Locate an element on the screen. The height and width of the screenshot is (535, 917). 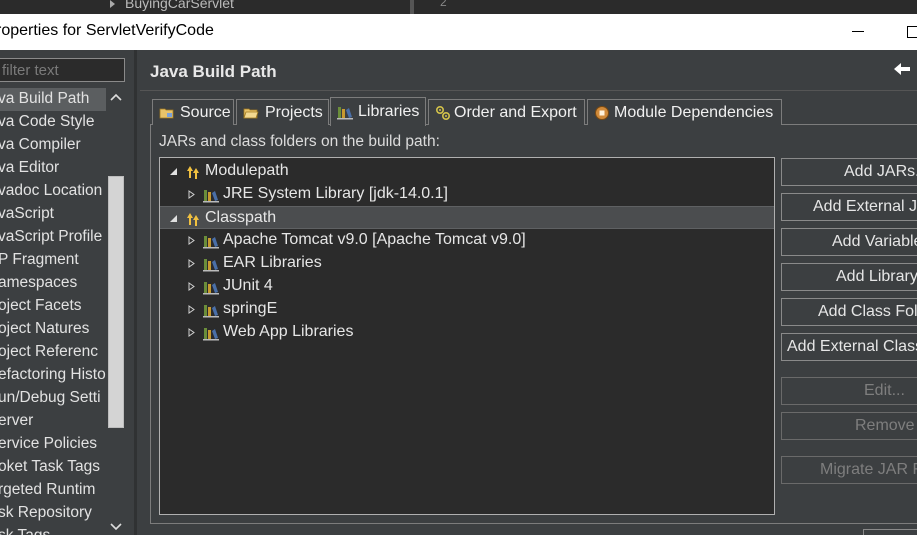
nav-item: vaScript is located at coordinates (53, 214).